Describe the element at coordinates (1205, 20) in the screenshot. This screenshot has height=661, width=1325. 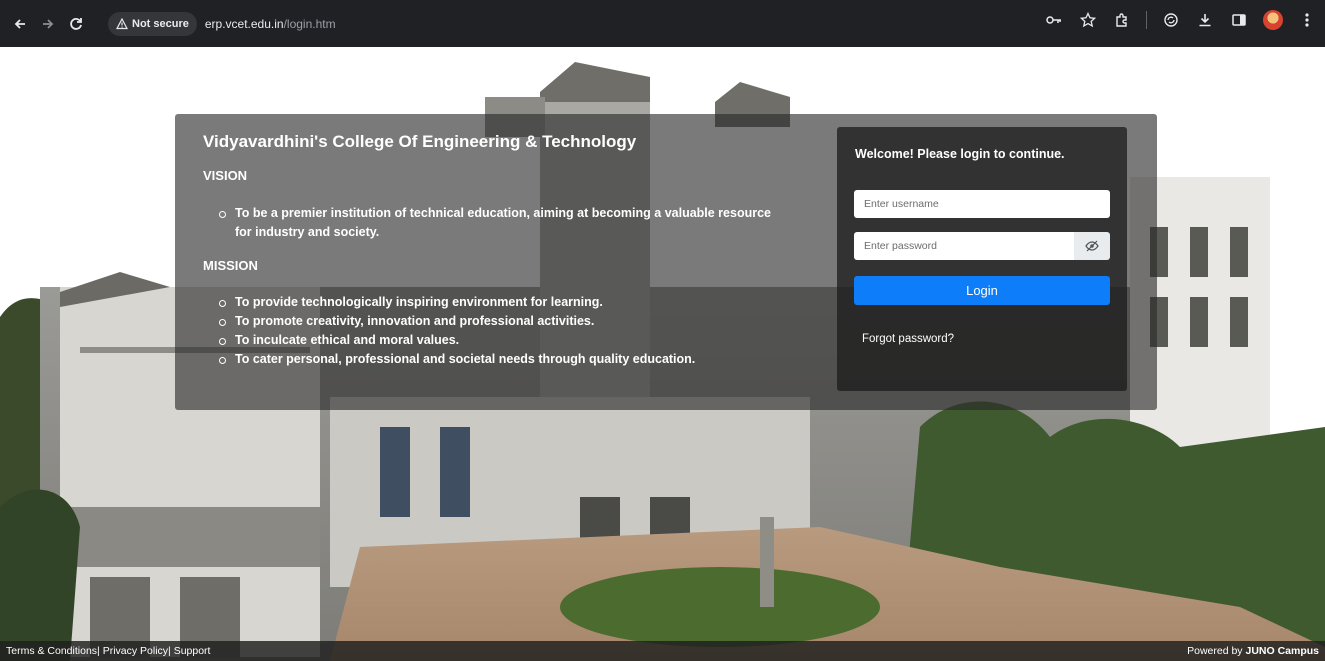
I see `download-icon` at that location.